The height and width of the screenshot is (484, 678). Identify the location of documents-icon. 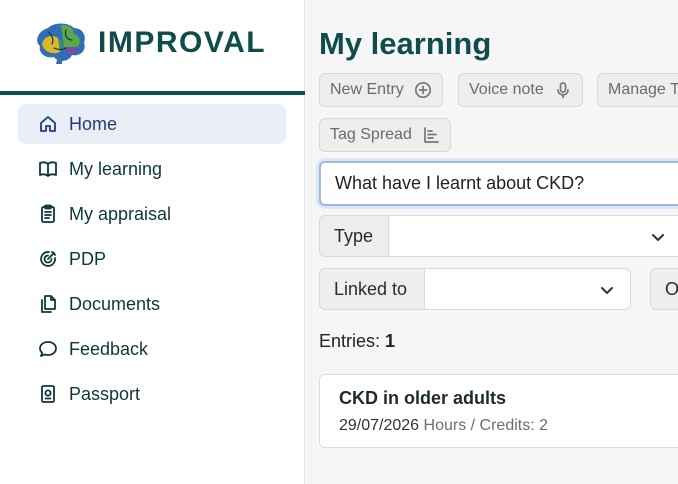
(48, 304).